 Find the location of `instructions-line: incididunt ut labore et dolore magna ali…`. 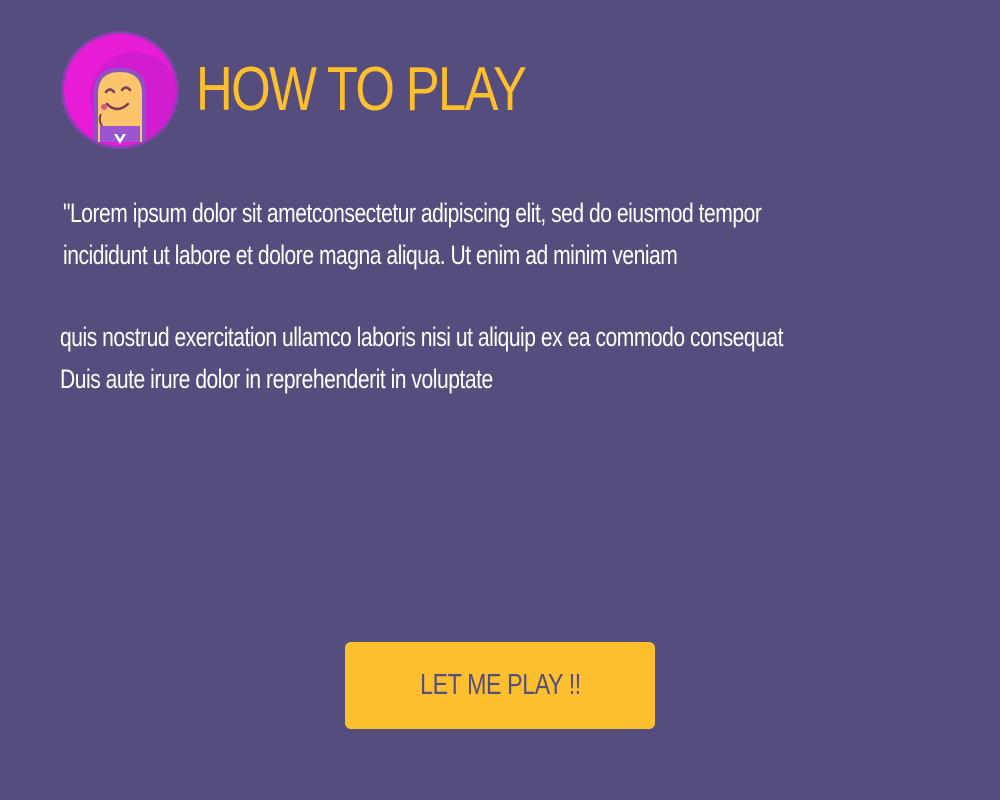

instructions-line: incididunt ut labore et dolore magna ali… is located at coordinates (370, 255).